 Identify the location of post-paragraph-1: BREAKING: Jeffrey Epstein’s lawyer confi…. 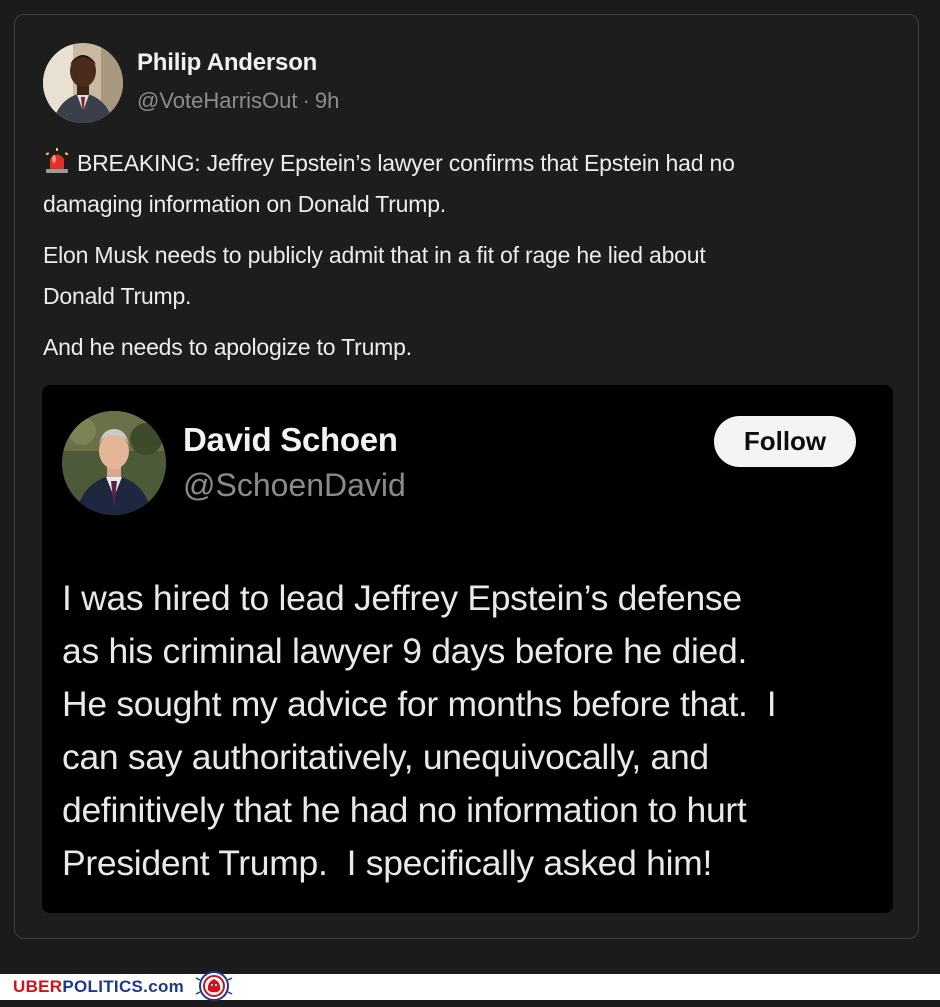
(463, 184).